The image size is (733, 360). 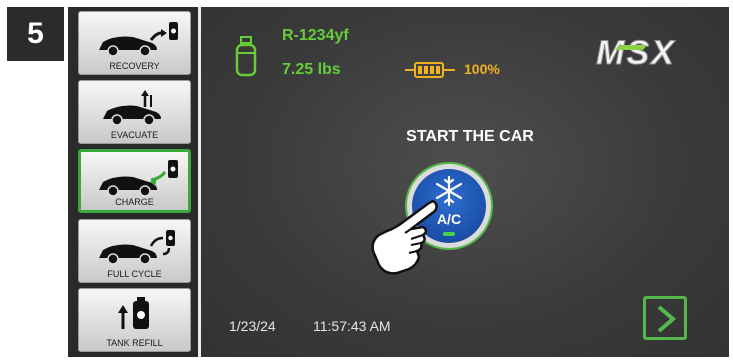 What do you see at coordinates (35, 34) in the screenshot?
I see `step-number-badge: 5` at bounding box center [35, 34].